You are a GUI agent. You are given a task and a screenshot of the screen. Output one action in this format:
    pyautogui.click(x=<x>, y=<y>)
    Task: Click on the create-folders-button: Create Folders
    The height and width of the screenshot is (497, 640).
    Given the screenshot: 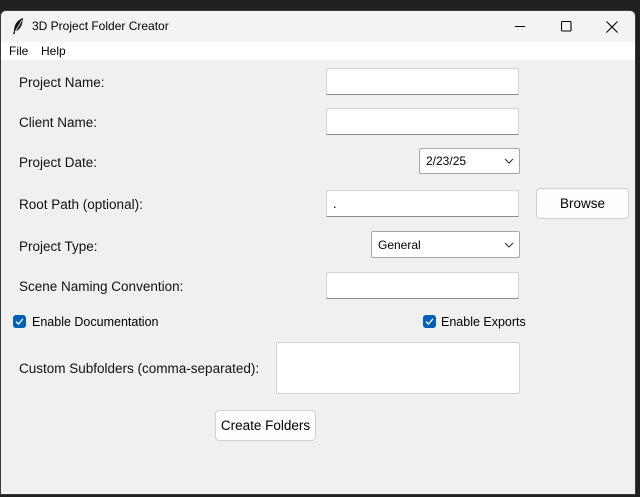 What is the action you would take?
    pyautogui.click(x=265, y=425)
    